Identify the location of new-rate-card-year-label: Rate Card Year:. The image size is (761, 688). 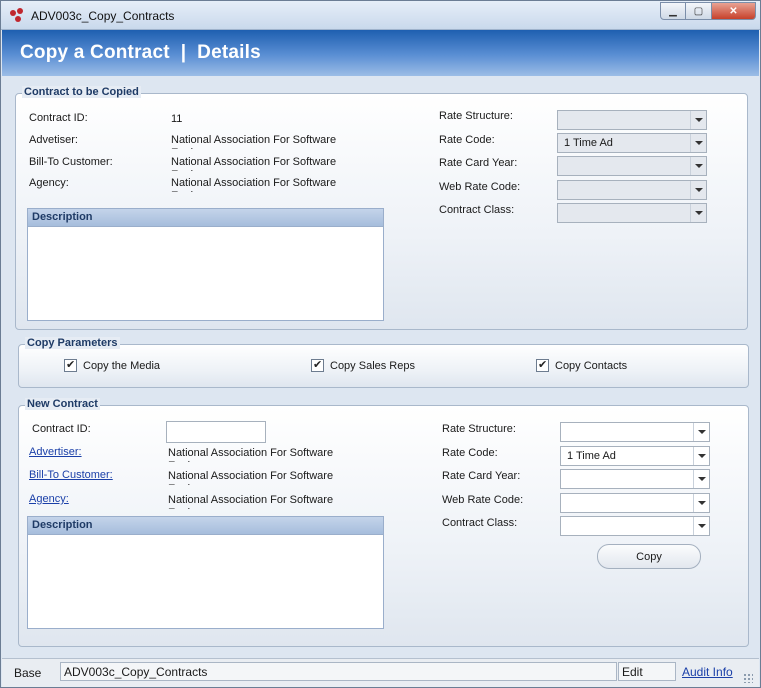
(481, 476).